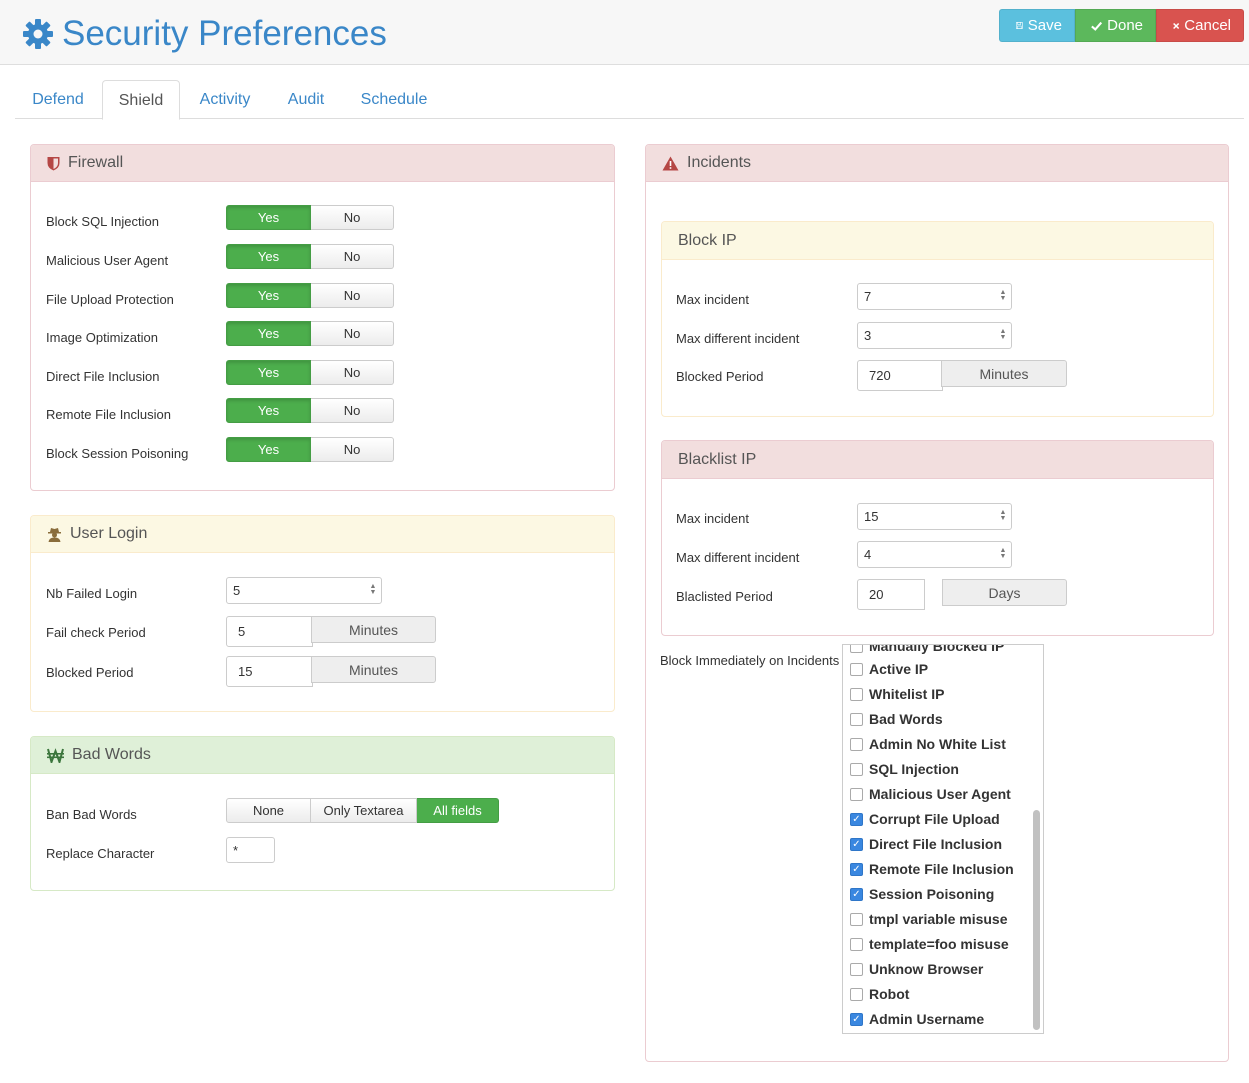 The width and height of the screenshot is (1249, 1083). I want to click on fail-check-period-unit: Minutes, so click(373, 629).